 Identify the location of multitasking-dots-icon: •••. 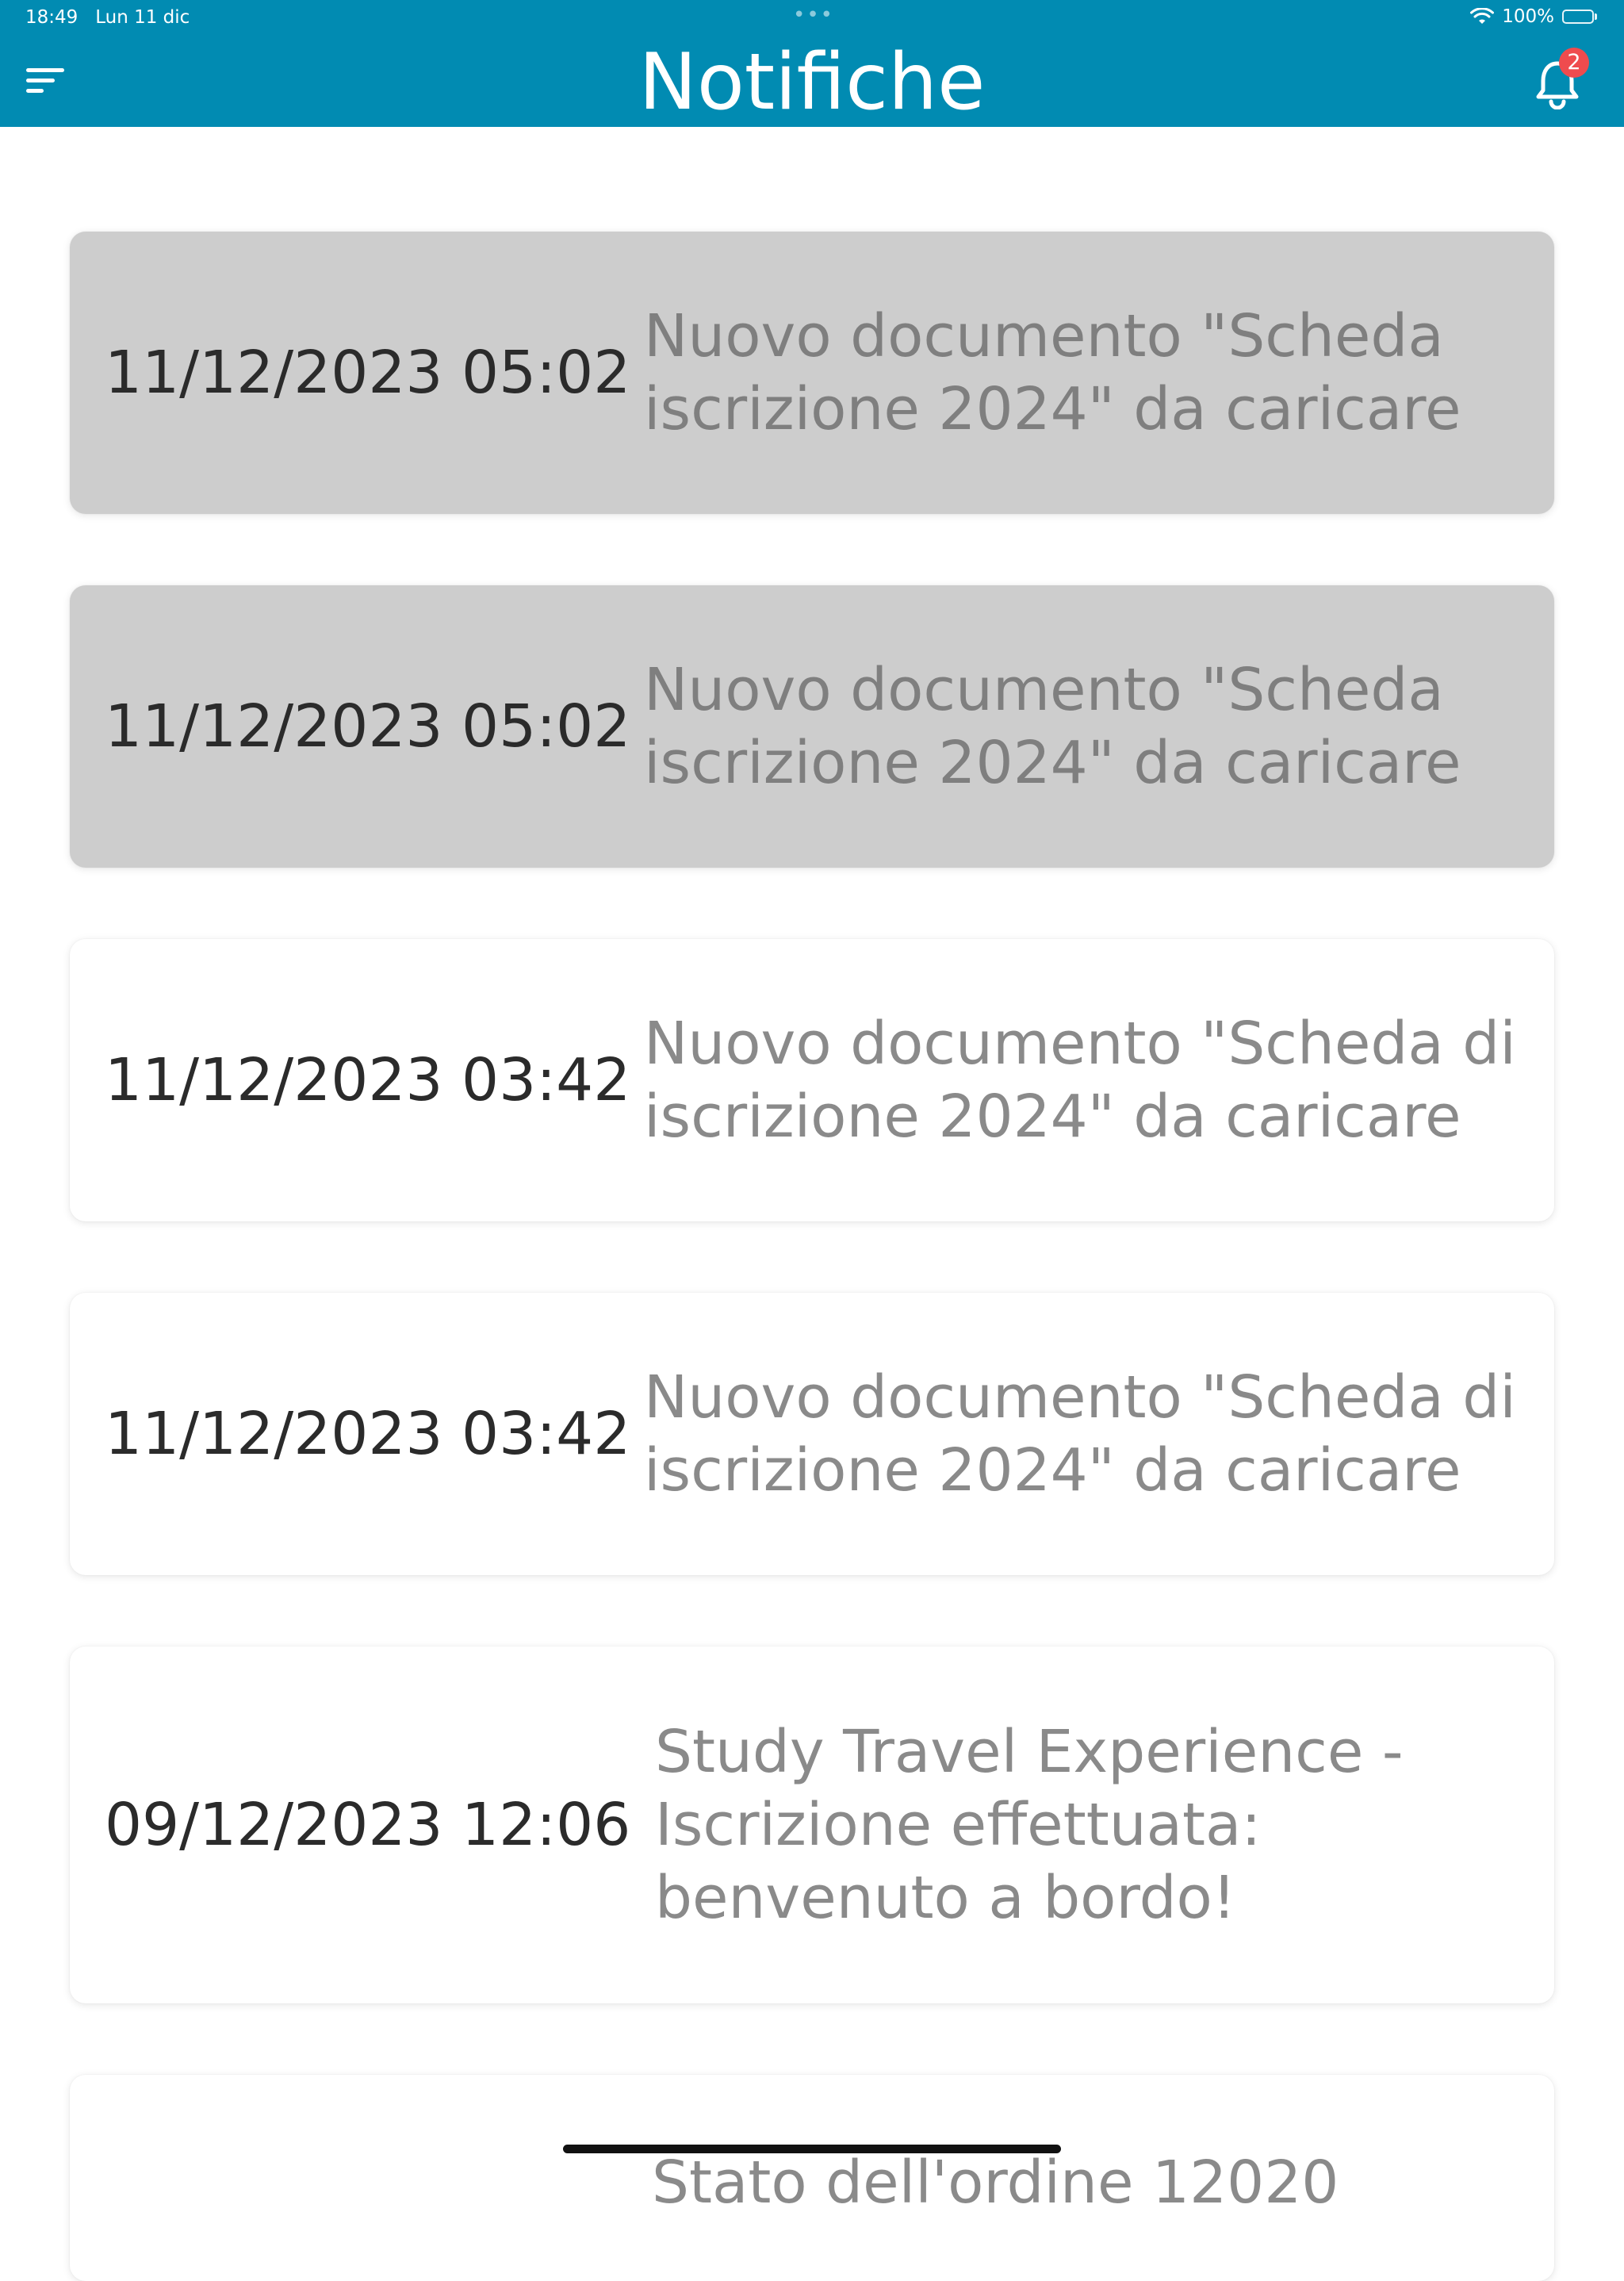
(813, 15).